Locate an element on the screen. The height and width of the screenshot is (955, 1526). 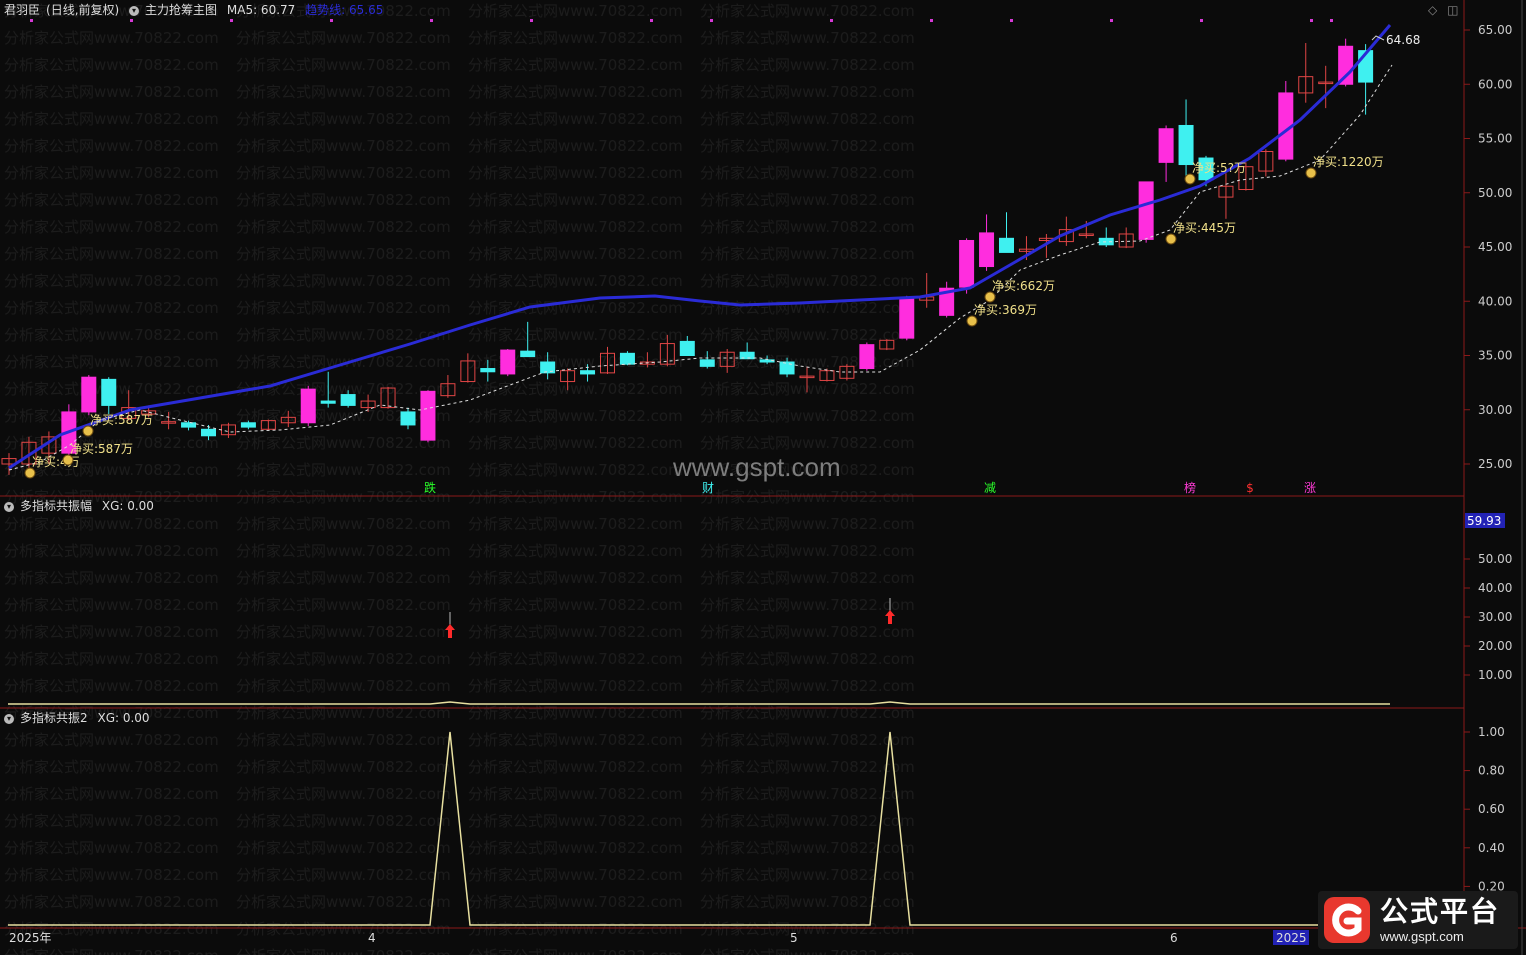
panel2-xg: XG: 0.00 is located at coordinates (127, 506).